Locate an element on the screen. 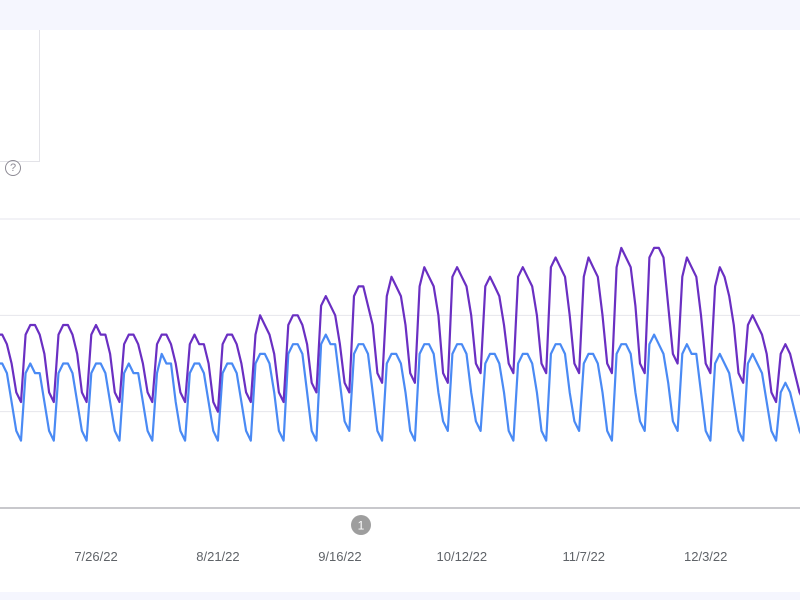  x-tick-label: 11/7/22 is located at coordinates (584, 556).